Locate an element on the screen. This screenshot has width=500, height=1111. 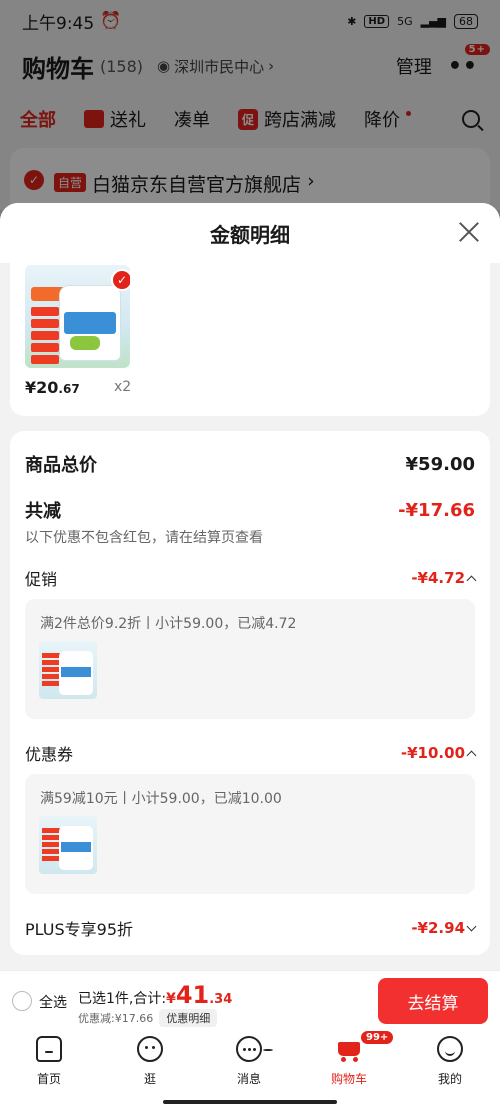
promo-value: -¥4.72 is located at coordinates (444, 578).